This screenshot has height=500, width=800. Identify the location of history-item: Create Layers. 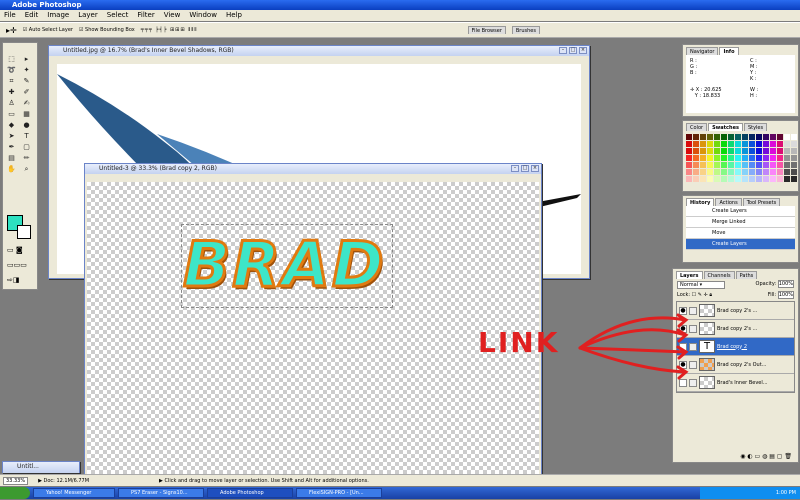
(740, 211).